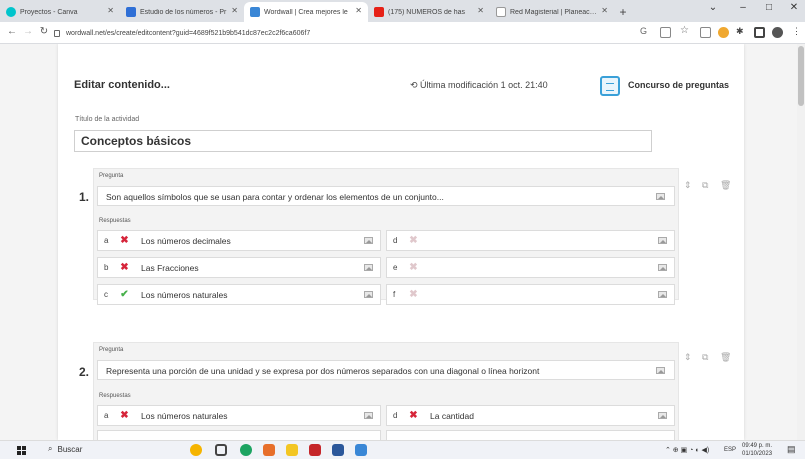 The height and width of the screenshot is (459, 805). What do you see at coordinates (292, 450) in the screenshot?
I see `file-explorer-icon` at bounding box center [292, 450].